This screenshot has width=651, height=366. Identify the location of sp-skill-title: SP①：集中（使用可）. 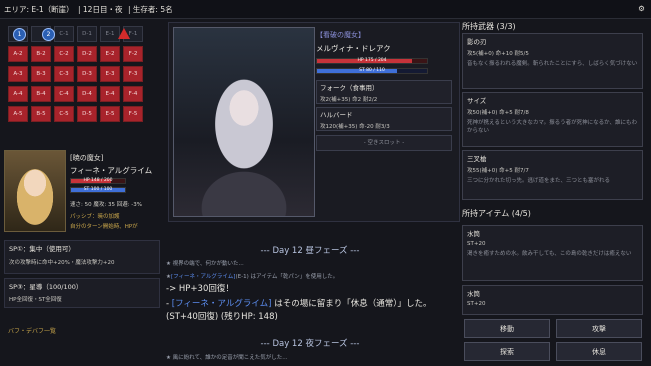
(42, 249).